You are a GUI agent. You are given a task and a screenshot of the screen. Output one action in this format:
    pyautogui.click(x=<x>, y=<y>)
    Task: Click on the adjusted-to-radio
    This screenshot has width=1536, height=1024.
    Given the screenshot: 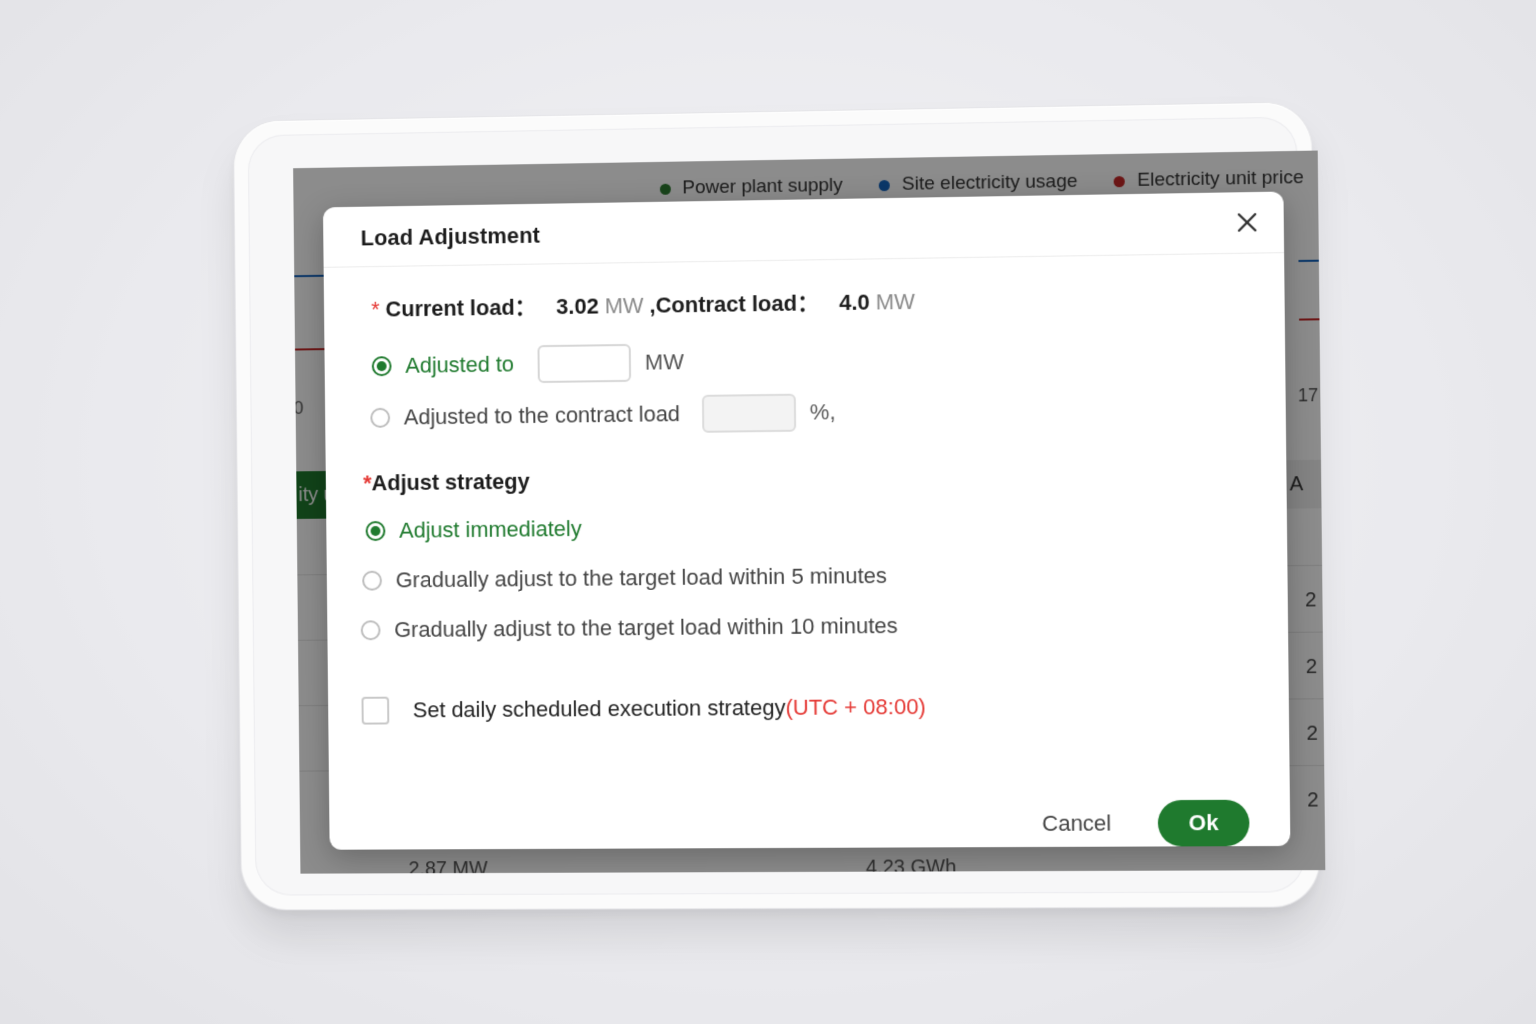 What is the action you would take?
    pyautogui.click(x=381, y=366)
    